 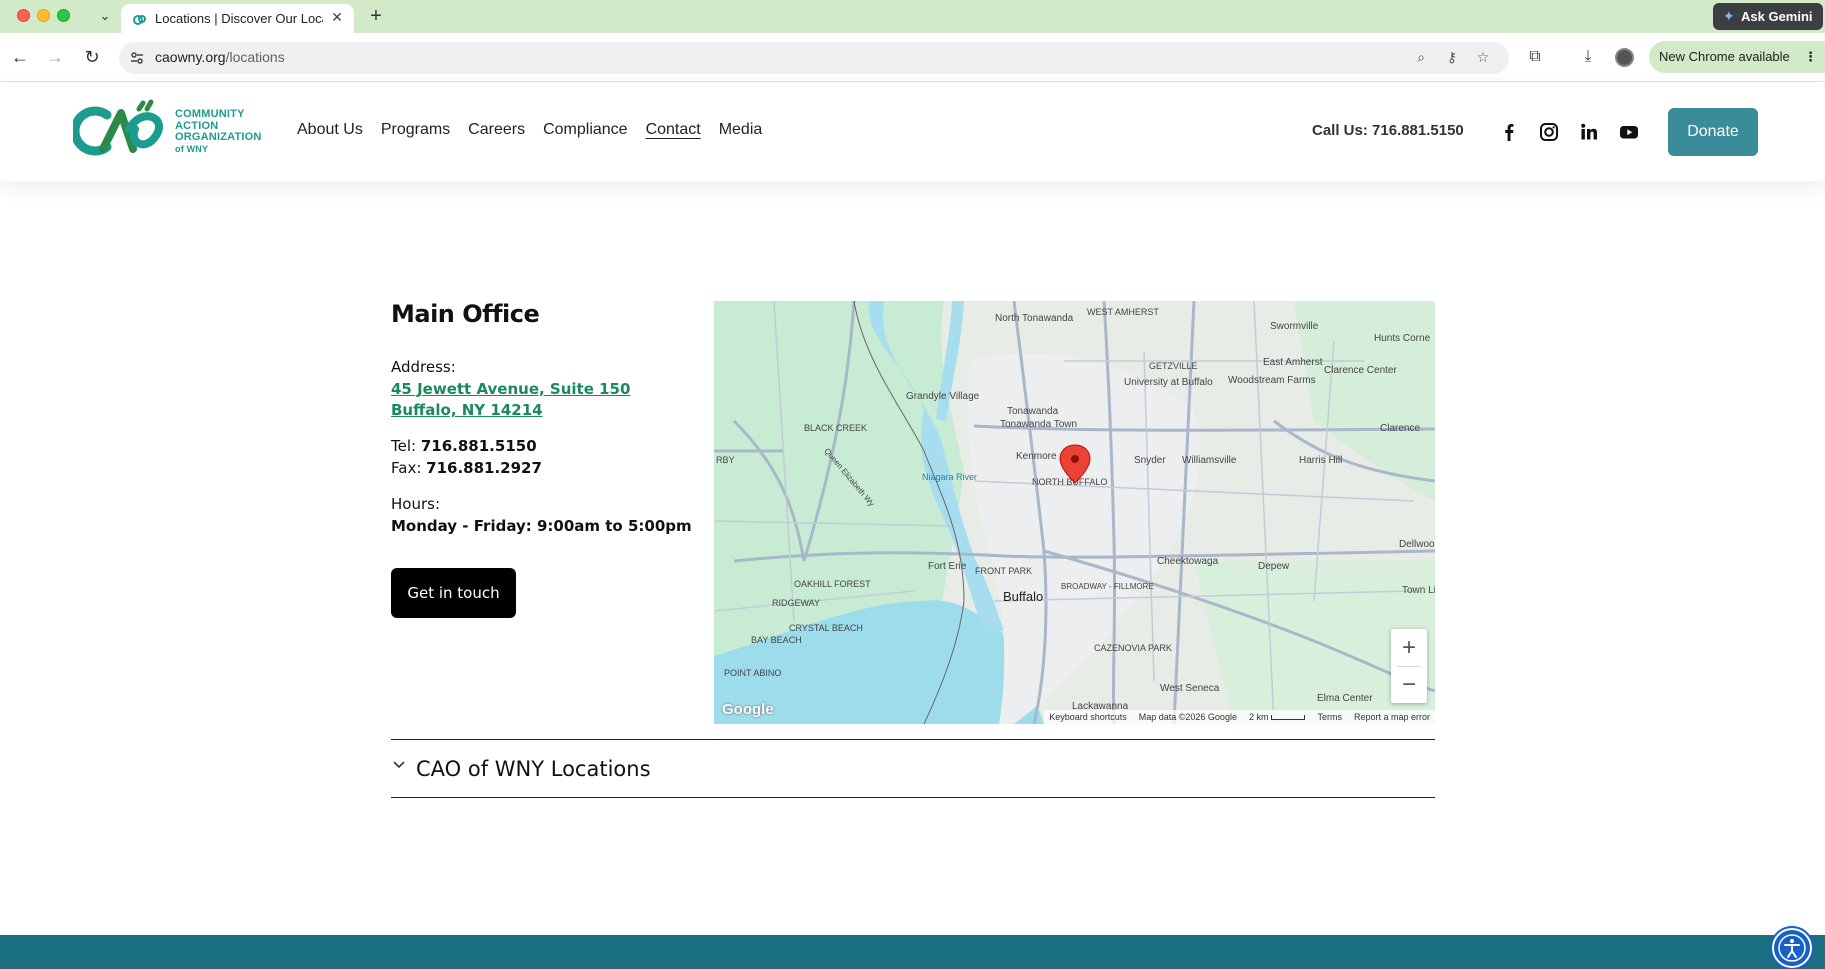 What do you see at coordinates (1549, 132) in the screenshot?
I see `instagram-icon` at bounding box center [1549, 132].